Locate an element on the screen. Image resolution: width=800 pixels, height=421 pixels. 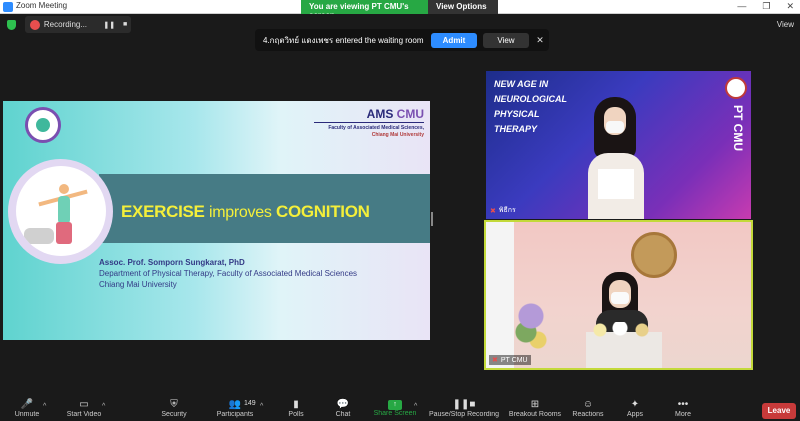
view-options-button: View Options ⌄ is located at coordinates (463, 10).